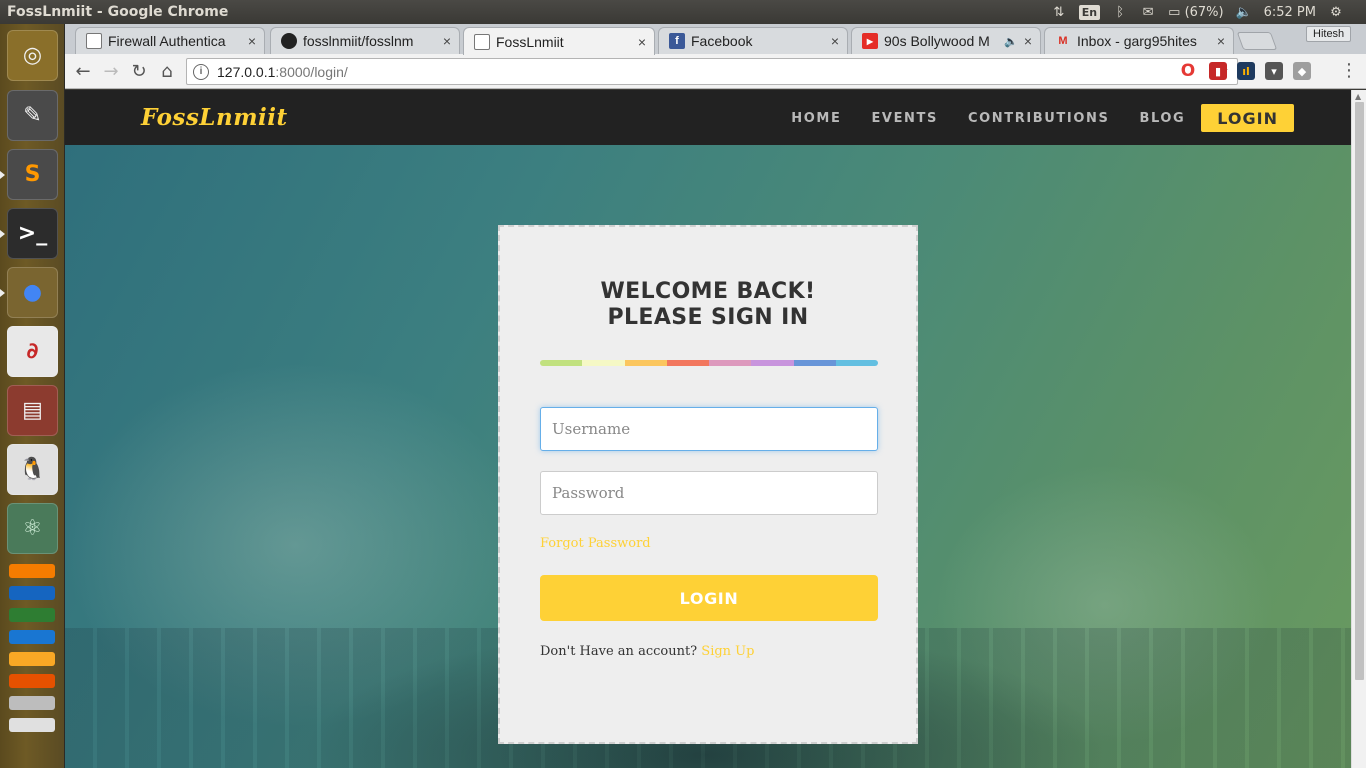 This screenshot has width=1366, height=768. Describe the element at coordinates (1359, 391) in the screenshot. I see `scrollbar-thumb` at that location.